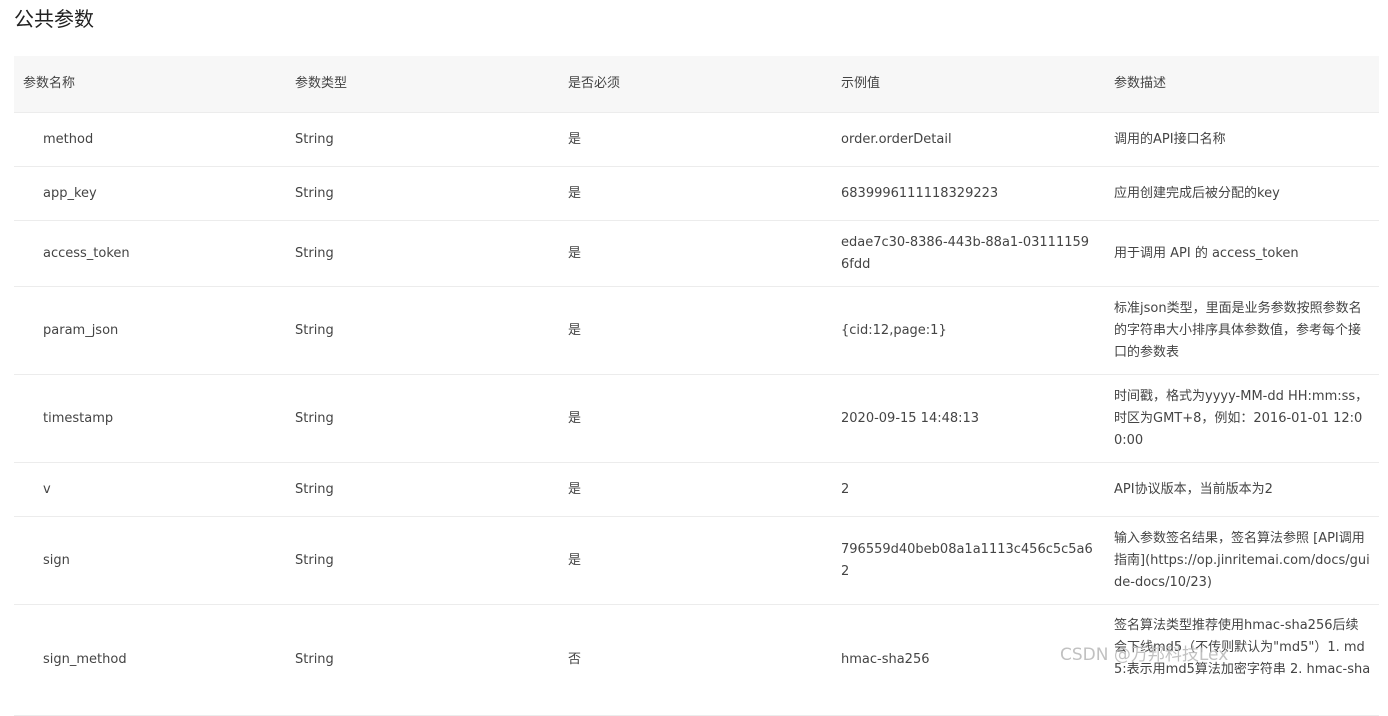 This screenshot has width=1388, height=716. What do you see at coordinates (56, 560) in the screenshot?
I see `param-name: sign` at bounding box center [56, 560].